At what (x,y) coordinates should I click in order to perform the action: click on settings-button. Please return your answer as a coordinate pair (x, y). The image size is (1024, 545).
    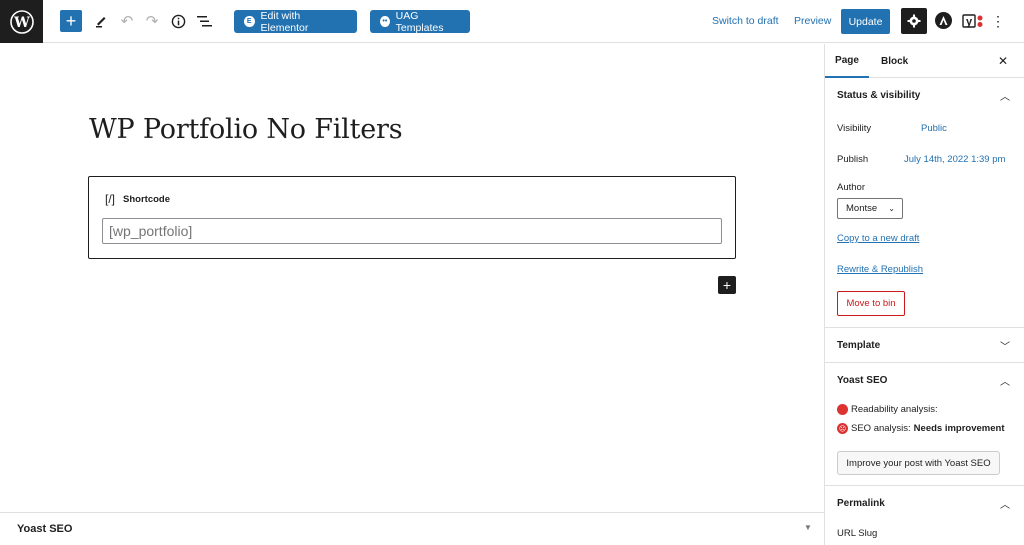
    Looking at the image, I should click on (914, 21).